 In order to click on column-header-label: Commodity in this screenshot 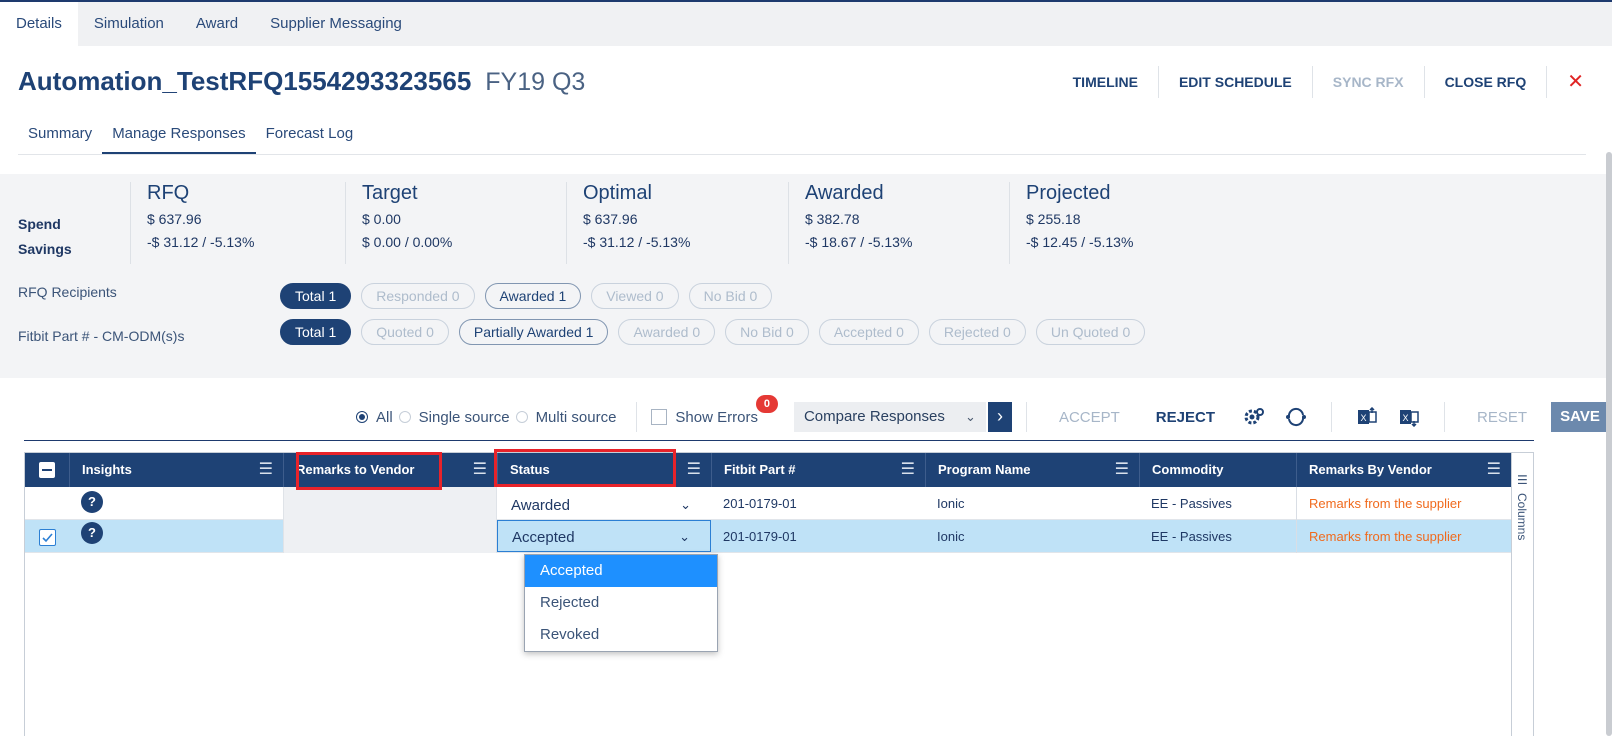, I will do `click(1188, 469)`.